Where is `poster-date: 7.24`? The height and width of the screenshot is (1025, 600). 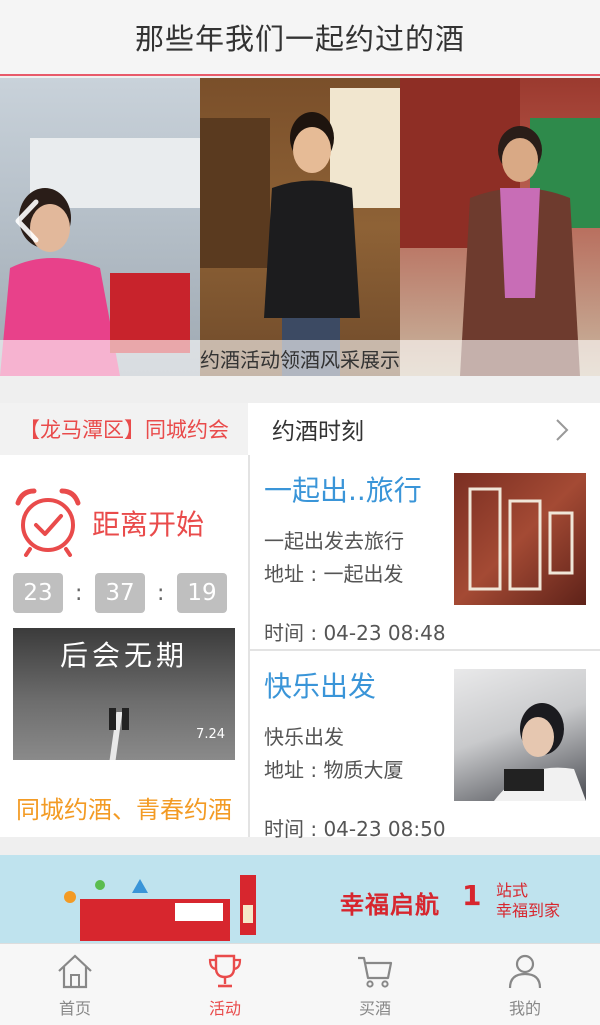
poster-date: 7.24 is located at coordinates (210, 734).